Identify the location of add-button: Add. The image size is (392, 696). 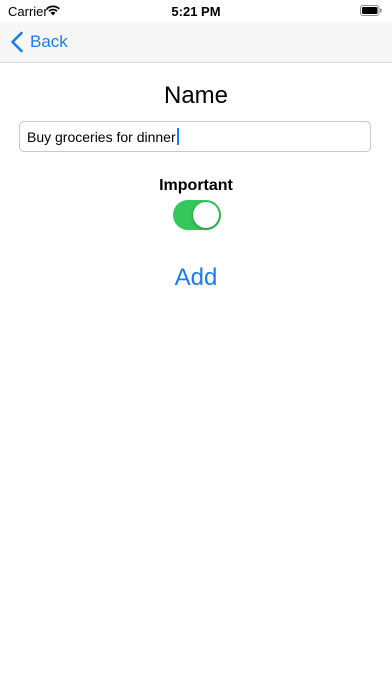
(196, 278).